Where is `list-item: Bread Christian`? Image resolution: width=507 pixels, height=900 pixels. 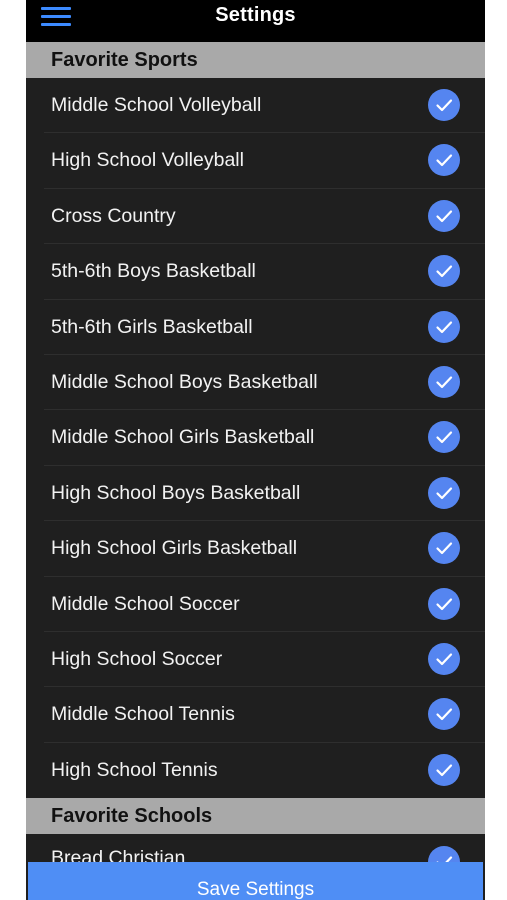 list-item: Bread Christian is located at coordinates (255, 850).